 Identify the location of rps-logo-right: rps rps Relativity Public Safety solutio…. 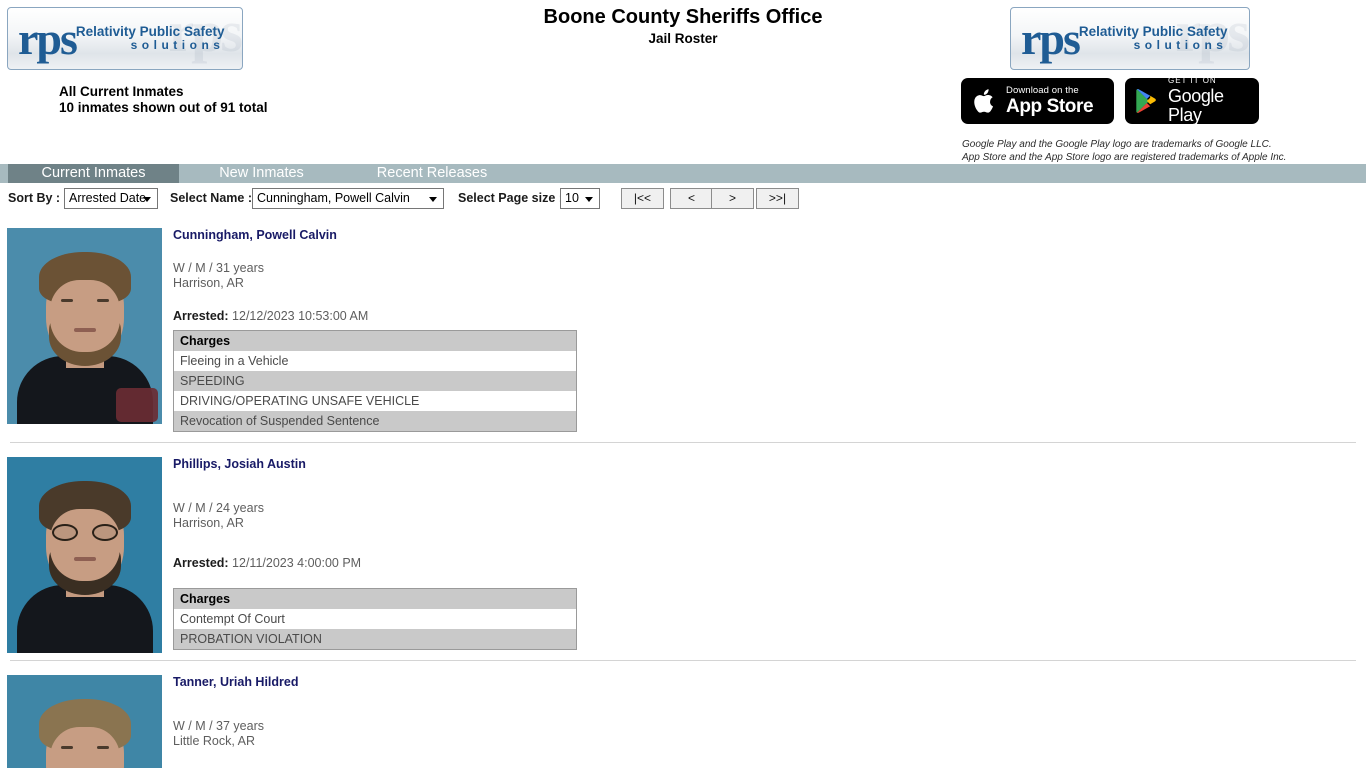
(1130, 38).